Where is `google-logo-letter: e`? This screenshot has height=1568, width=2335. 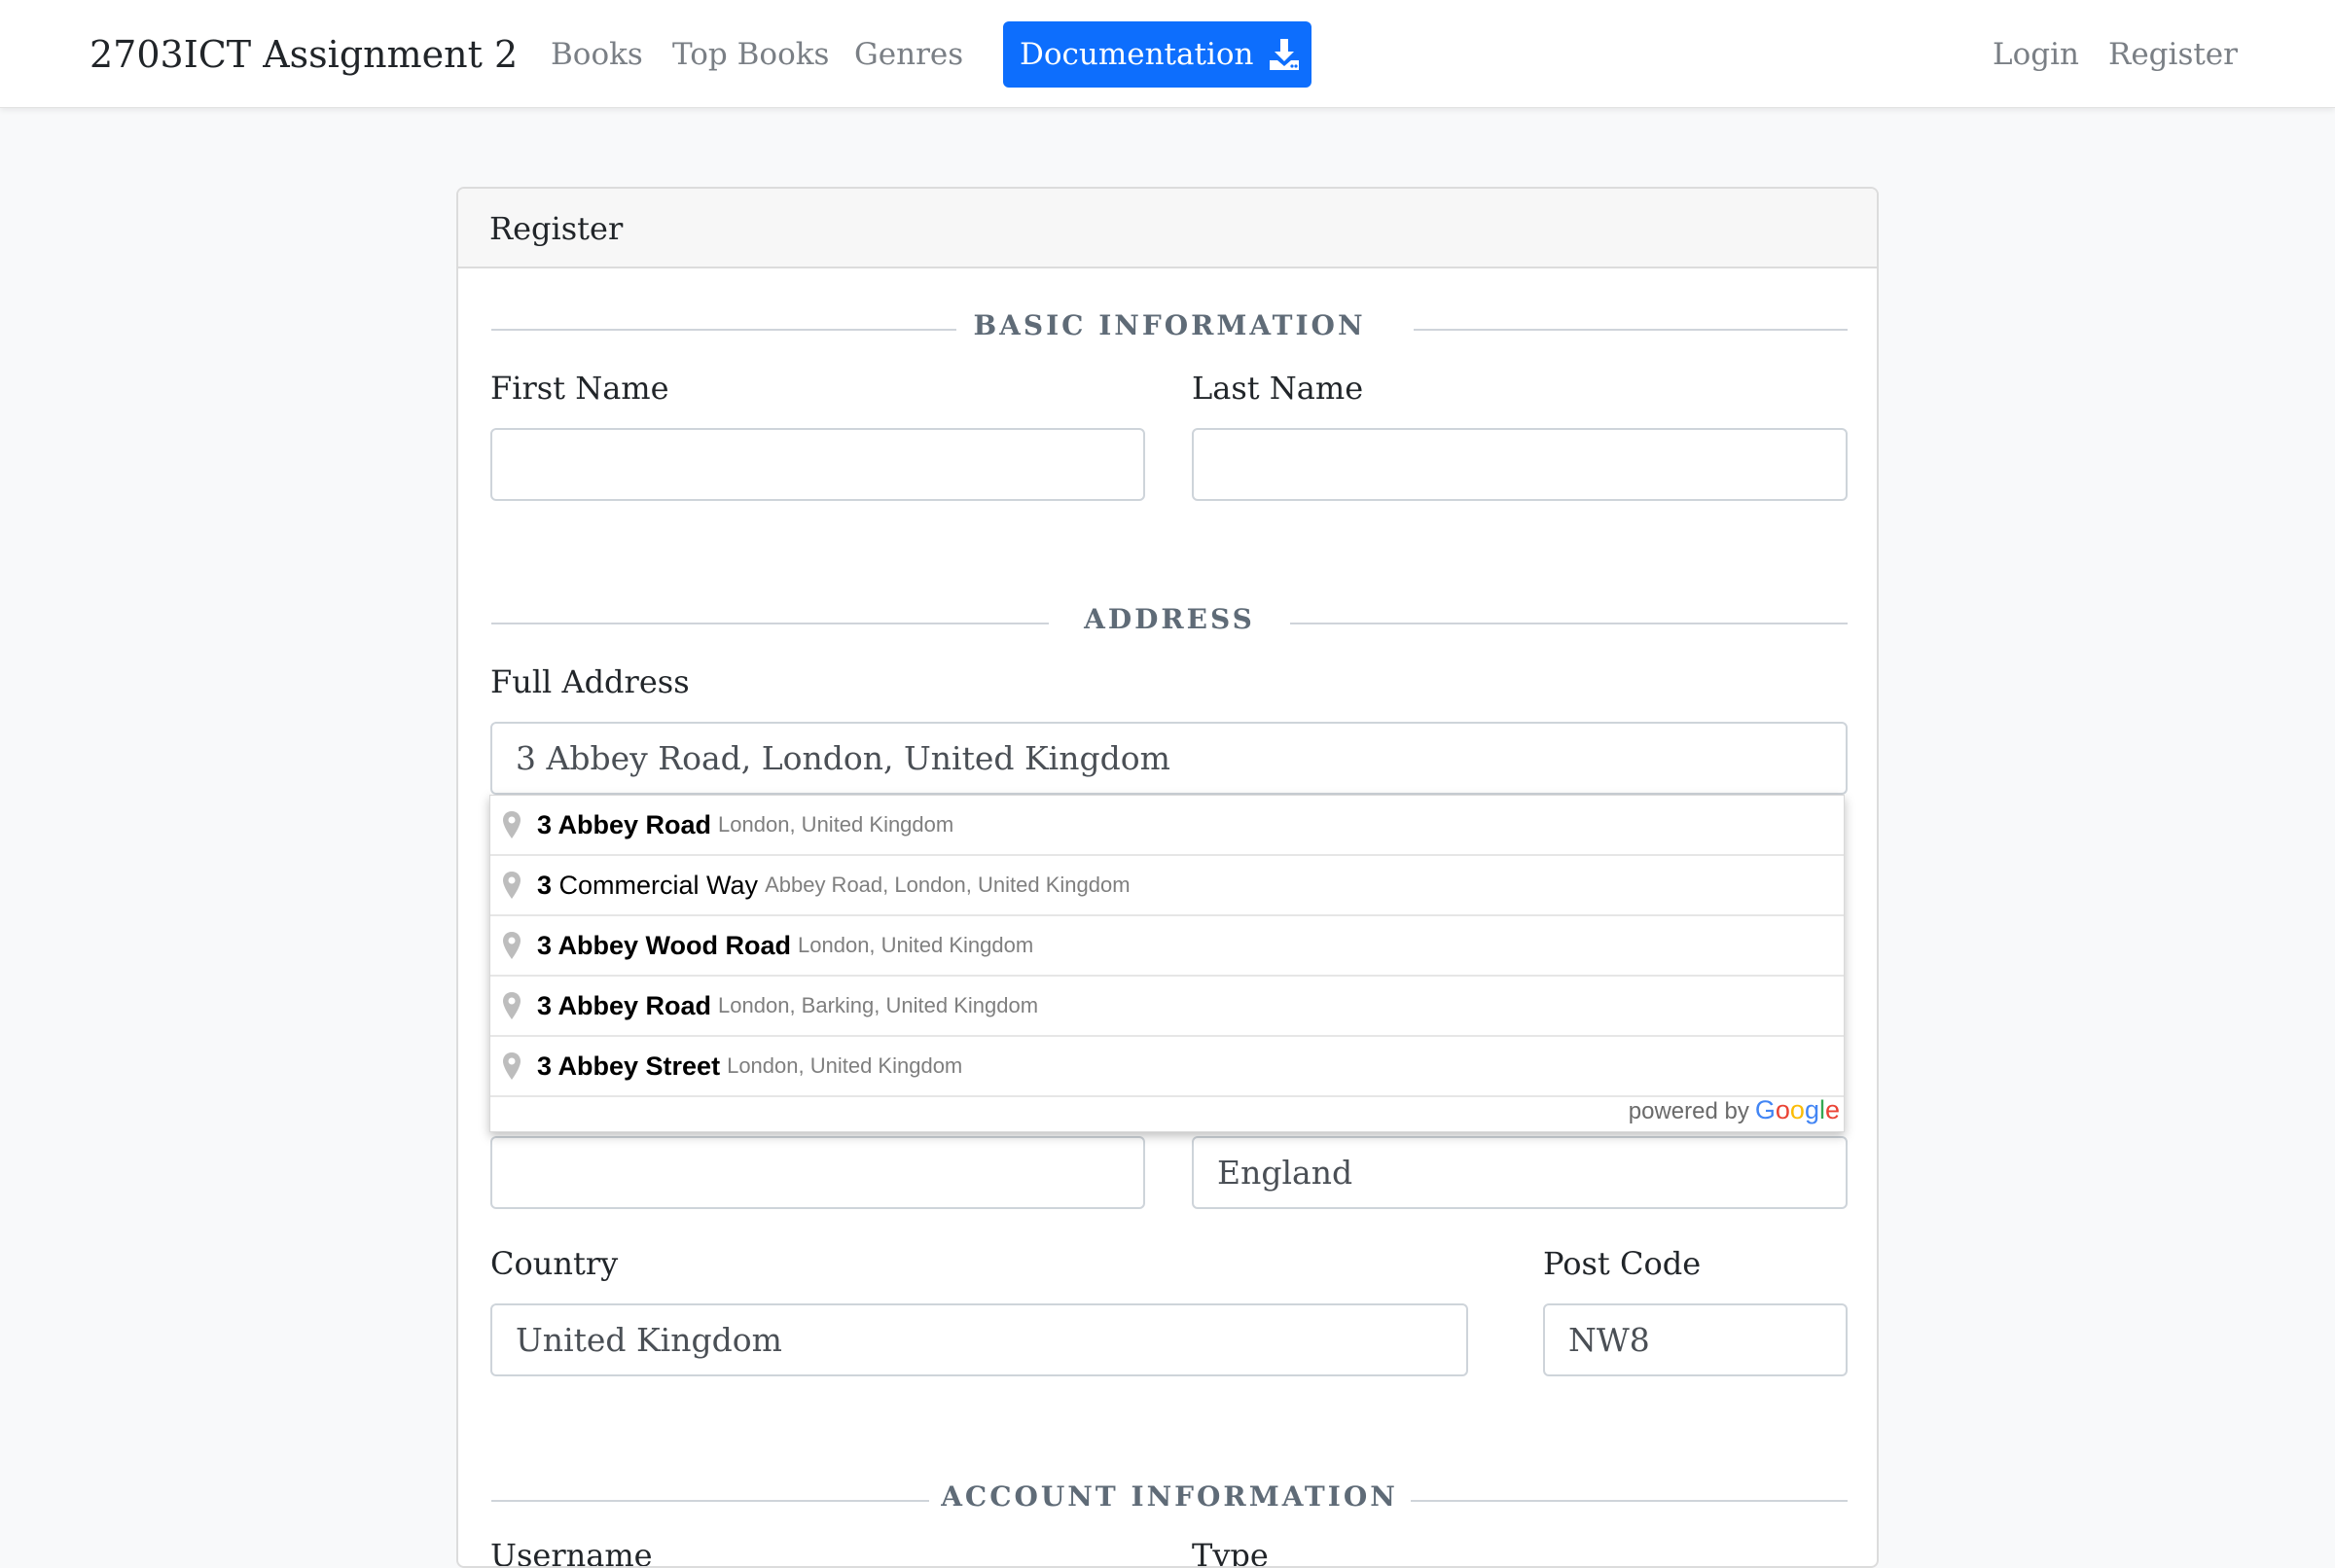
google-logo-letter: e is located at coordinates (1832, 1109).